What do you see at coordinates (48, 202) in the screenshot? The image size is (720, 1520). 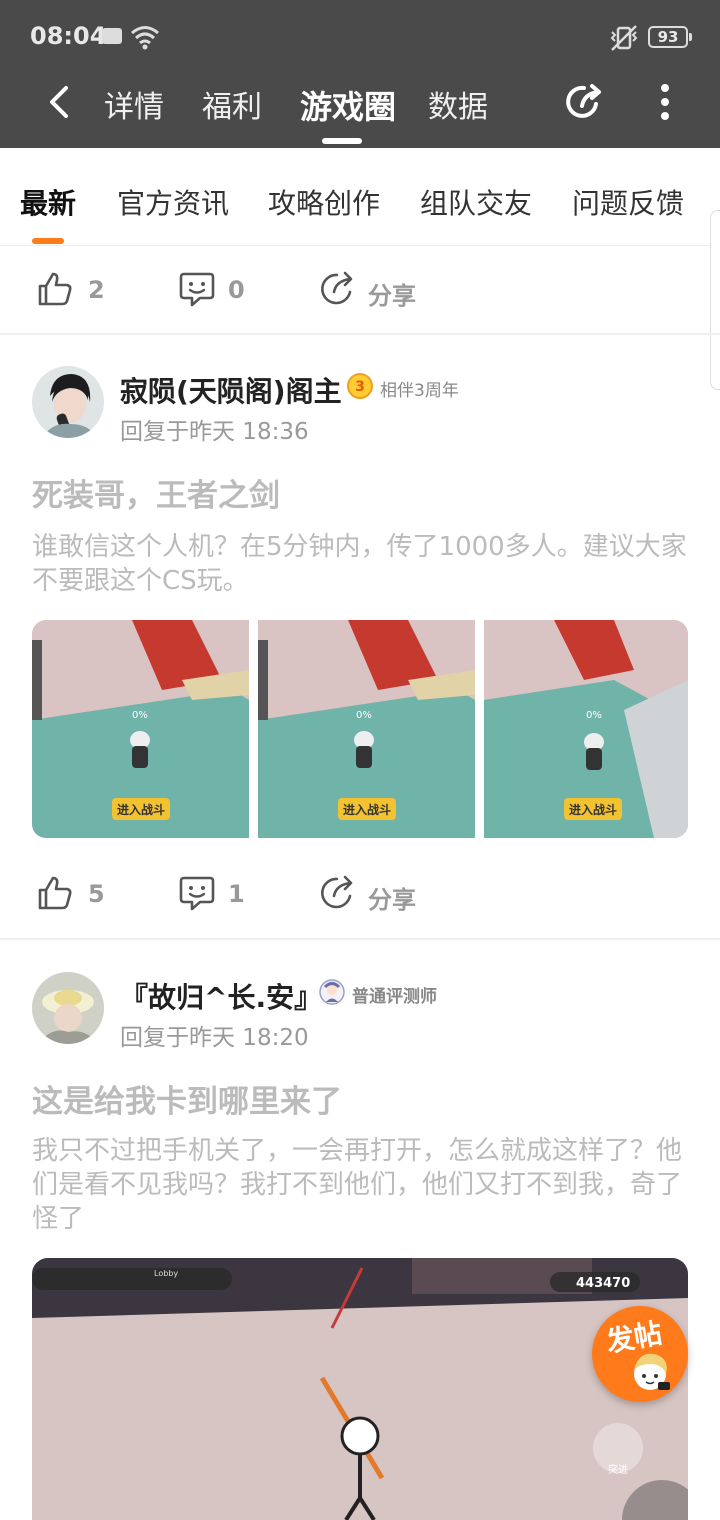 I see `subtab-latest: 最新` at bounding box center [48, 202].